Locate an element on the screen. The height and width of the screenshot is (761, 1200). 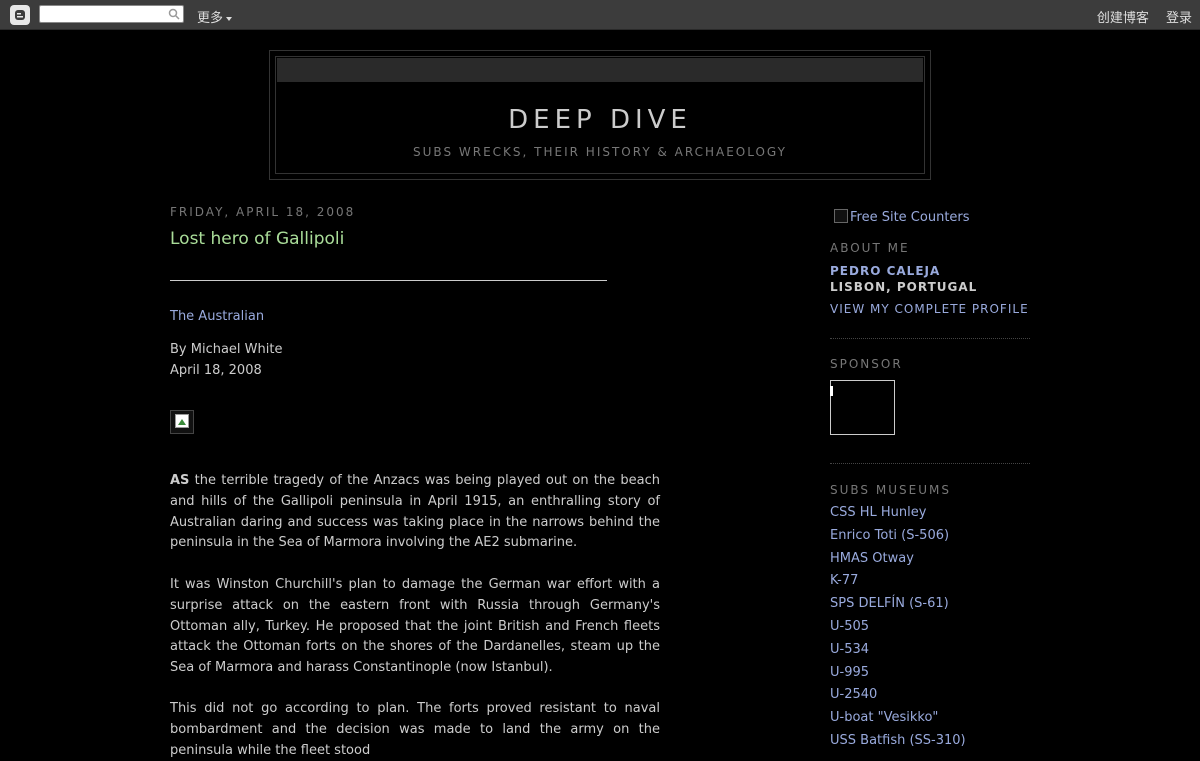
profile-name-link: PEDRO CALEJA is located at coordinates (885, 271).